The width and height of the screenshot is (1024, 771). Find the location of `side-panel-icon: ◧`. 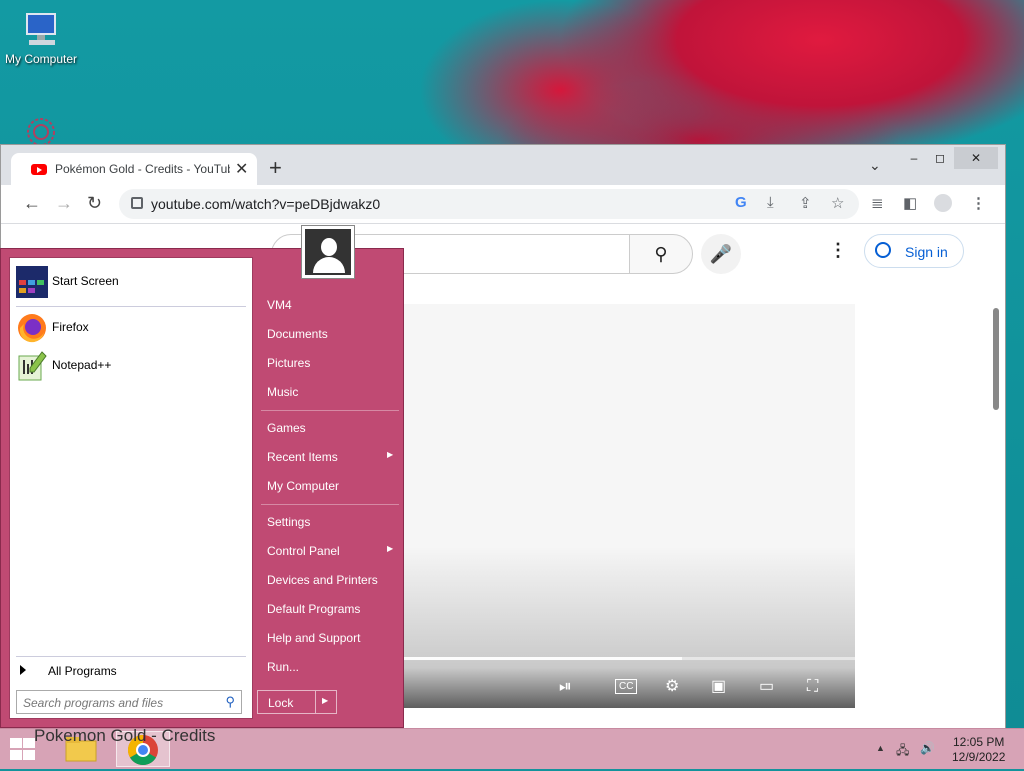

side-panel-icon: ◧ is located at coordinates (910, 203).